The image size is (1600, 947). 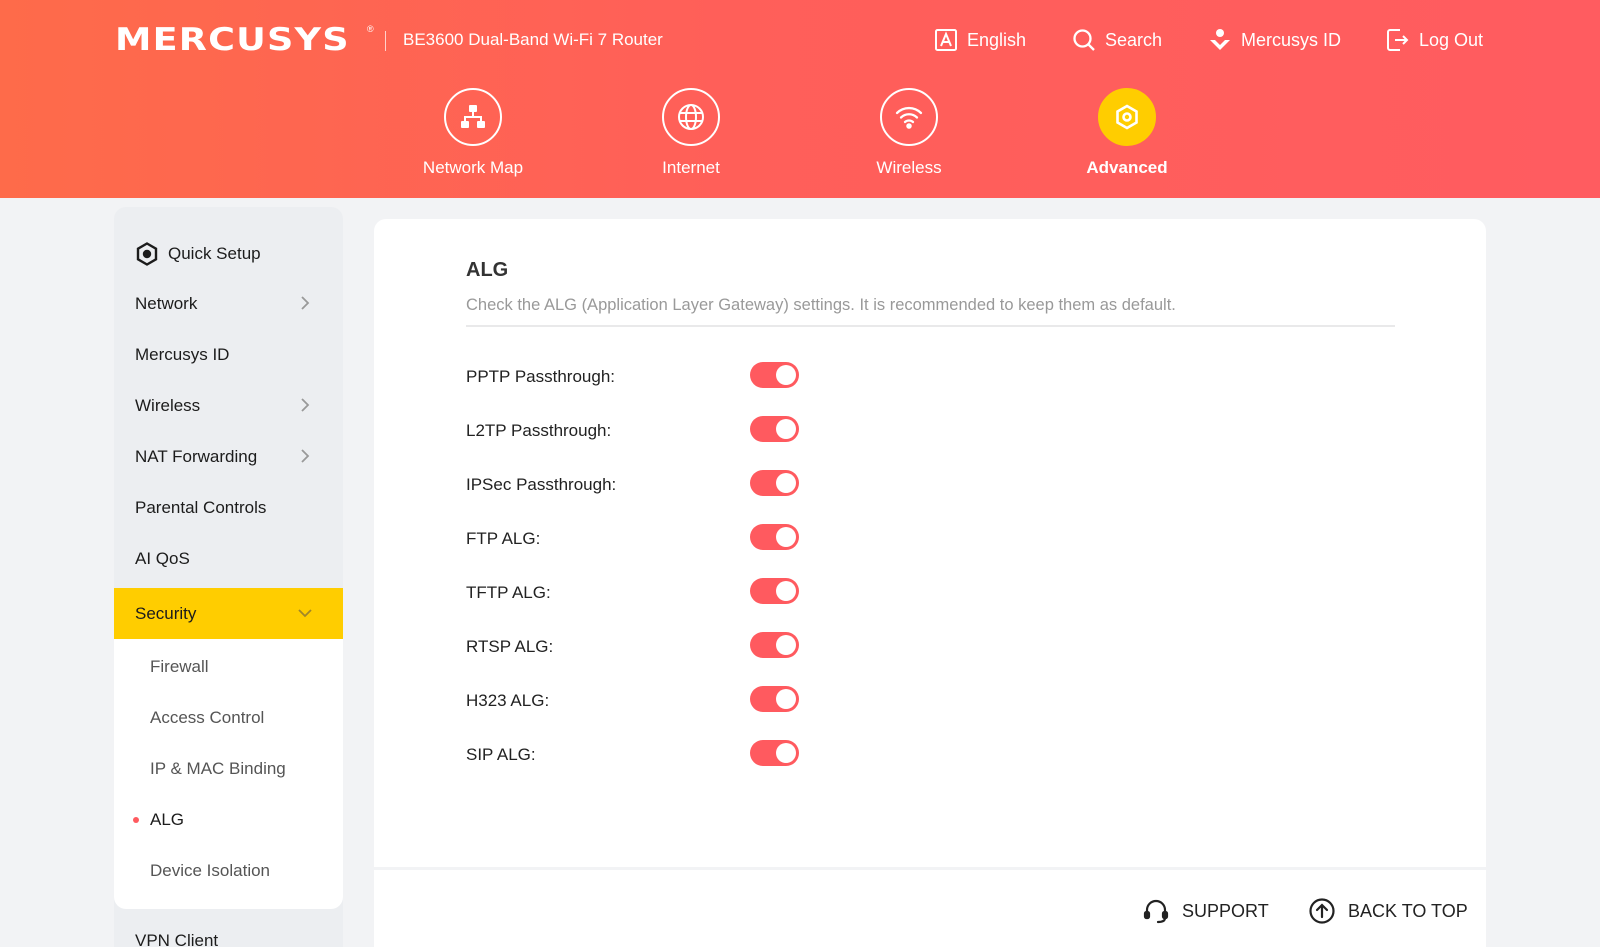 I want to click on search-icon, so click(x=1084, y=40).